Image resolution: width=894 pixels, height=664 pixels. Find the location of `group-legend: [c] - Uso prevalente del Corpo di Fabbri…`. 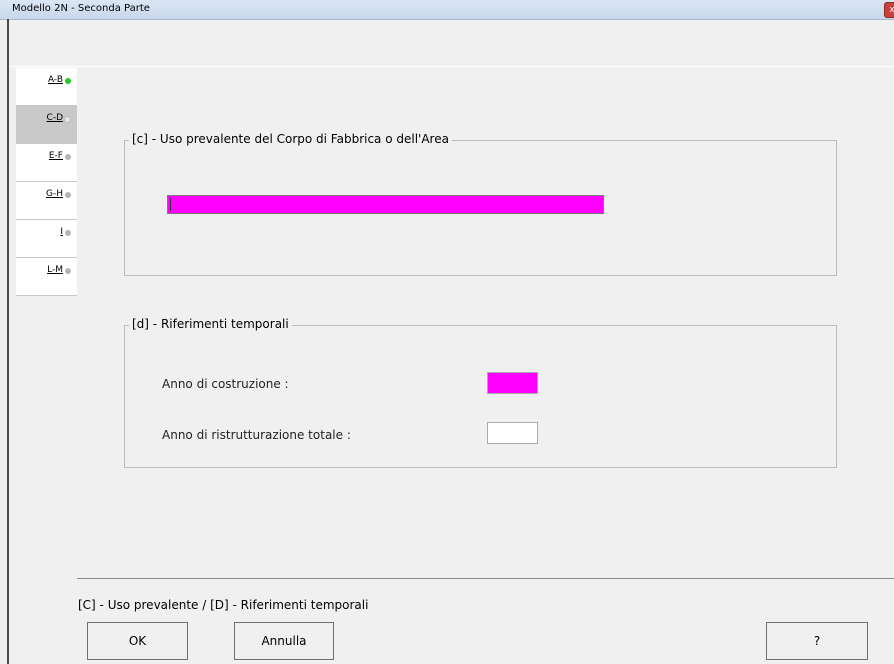

group-legend: [c] - Uso prevalente del Corpo di Fabbri… is located at coordinates (290, 139).